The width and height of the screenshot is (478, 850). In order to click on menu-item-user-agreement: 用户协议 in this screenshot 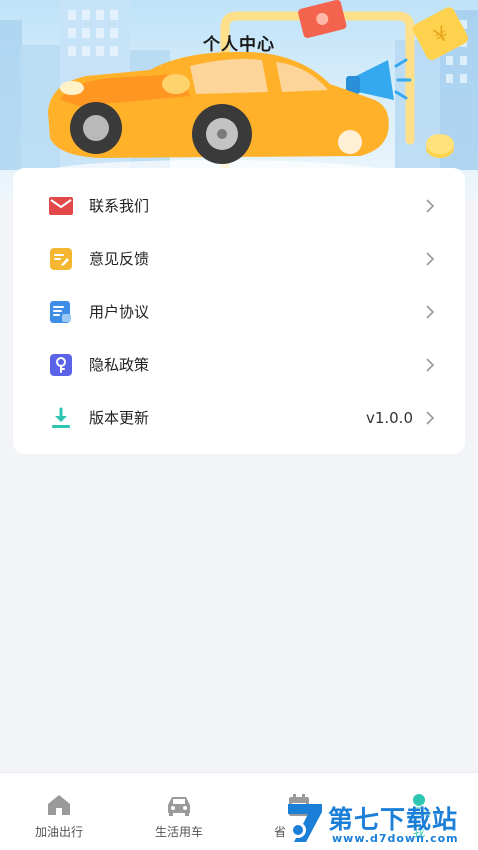, I will do `click(239, 311)`.